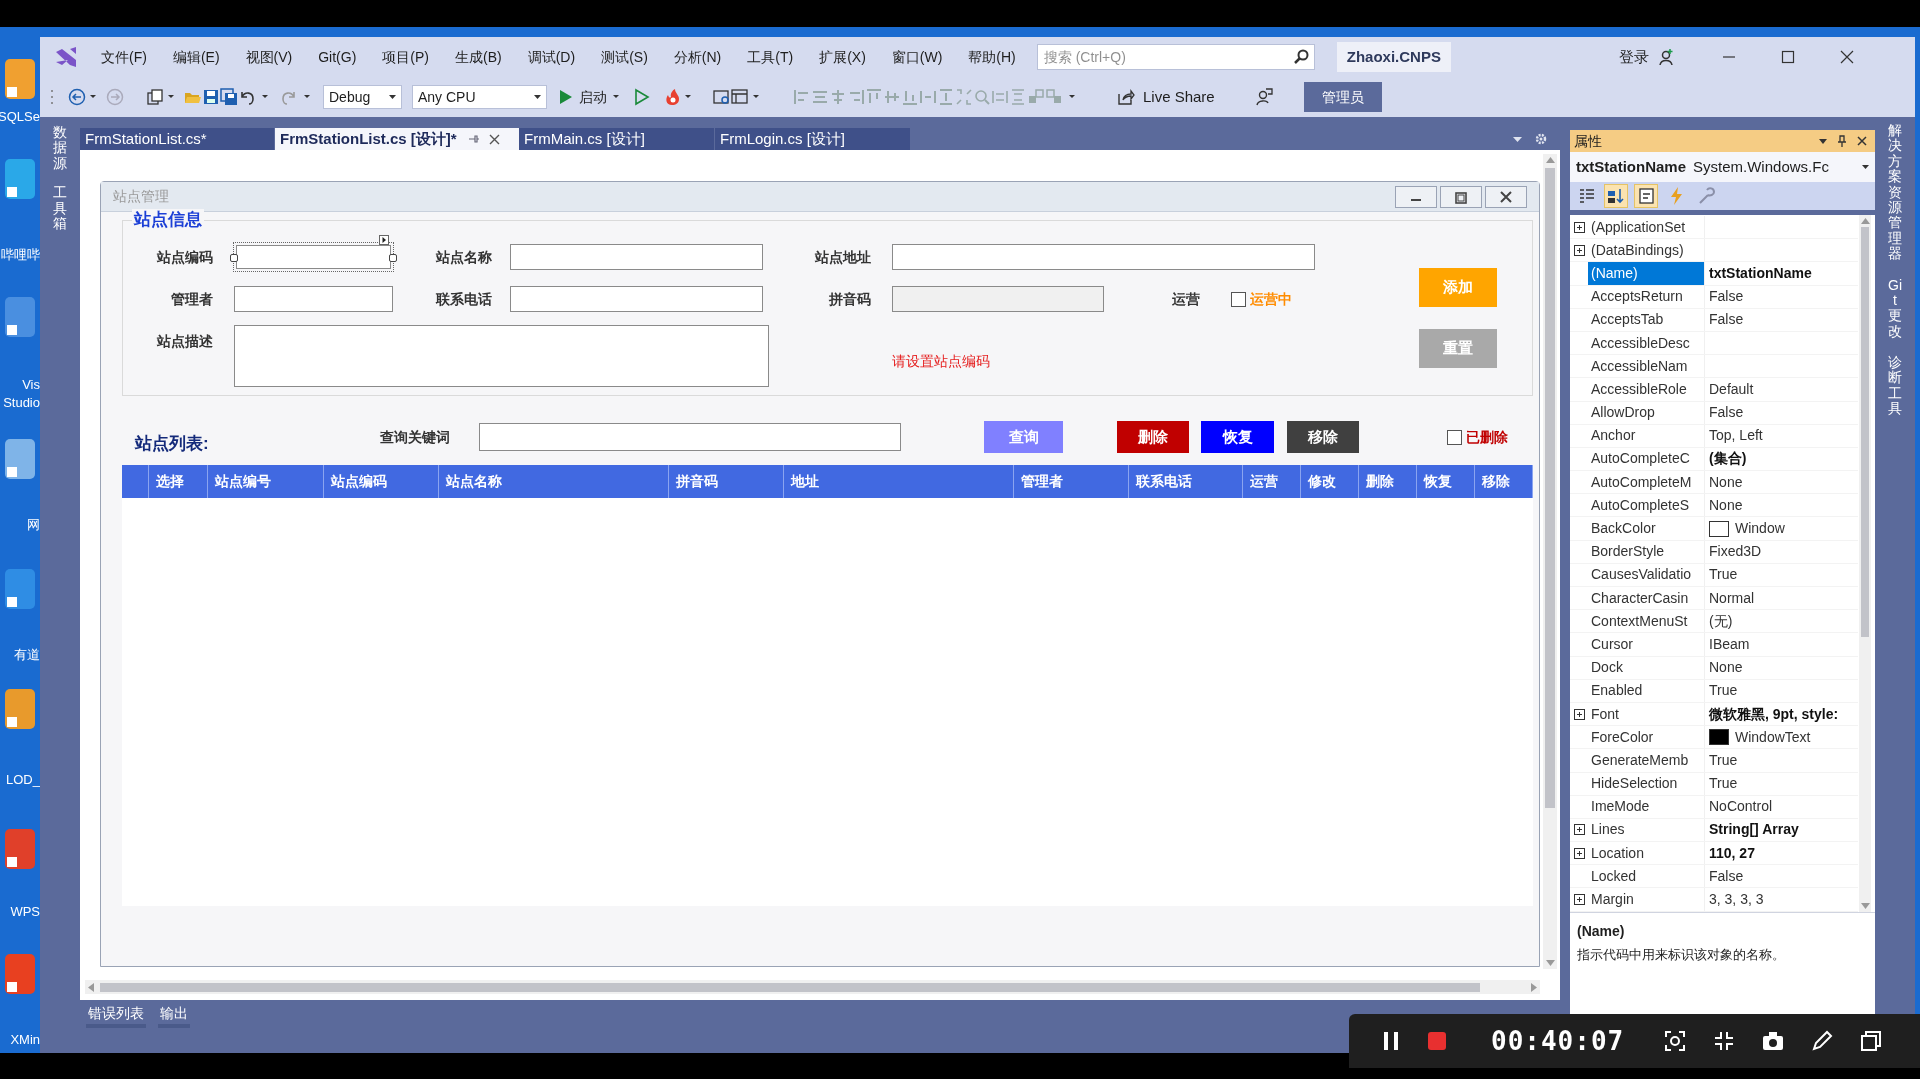 This screenshot has height=1079, width=1920. I want to click on property-value: NoControl, so click(1741, 807).